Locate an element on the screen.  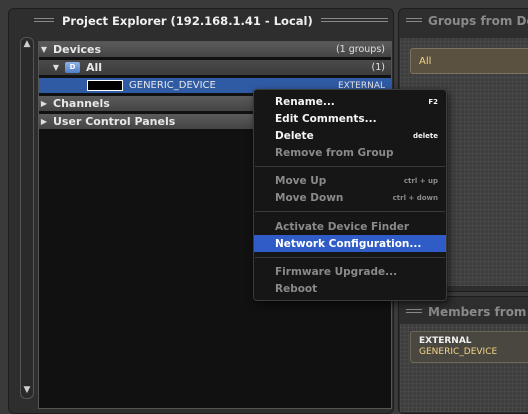
menu-item-rename: Rename... F2 is located at coordinates (350, 101).